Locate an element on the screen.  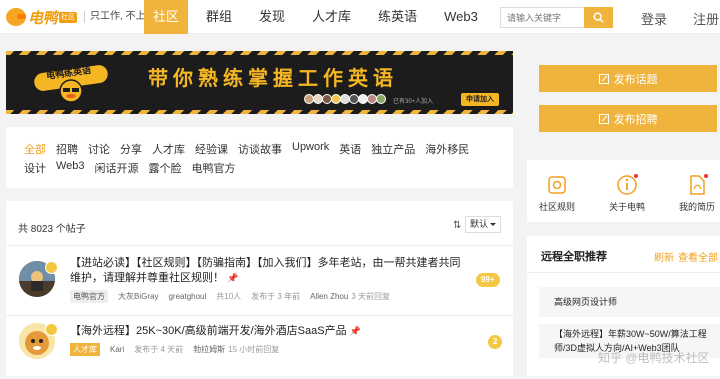
post-last-replier: Allen Zhou is located at coordinates (329, 296).